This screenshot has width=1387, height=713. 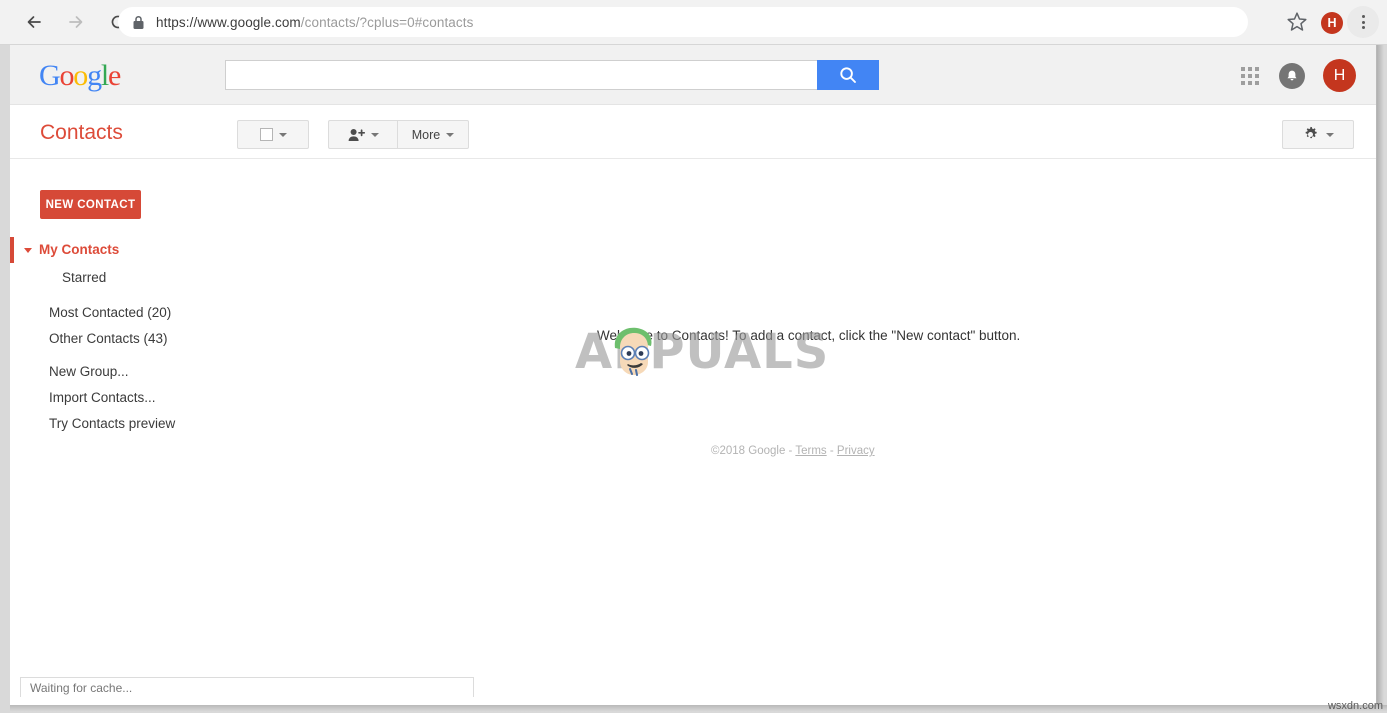 I want to click on account-avatar: H, so click(x=1339, y=75).